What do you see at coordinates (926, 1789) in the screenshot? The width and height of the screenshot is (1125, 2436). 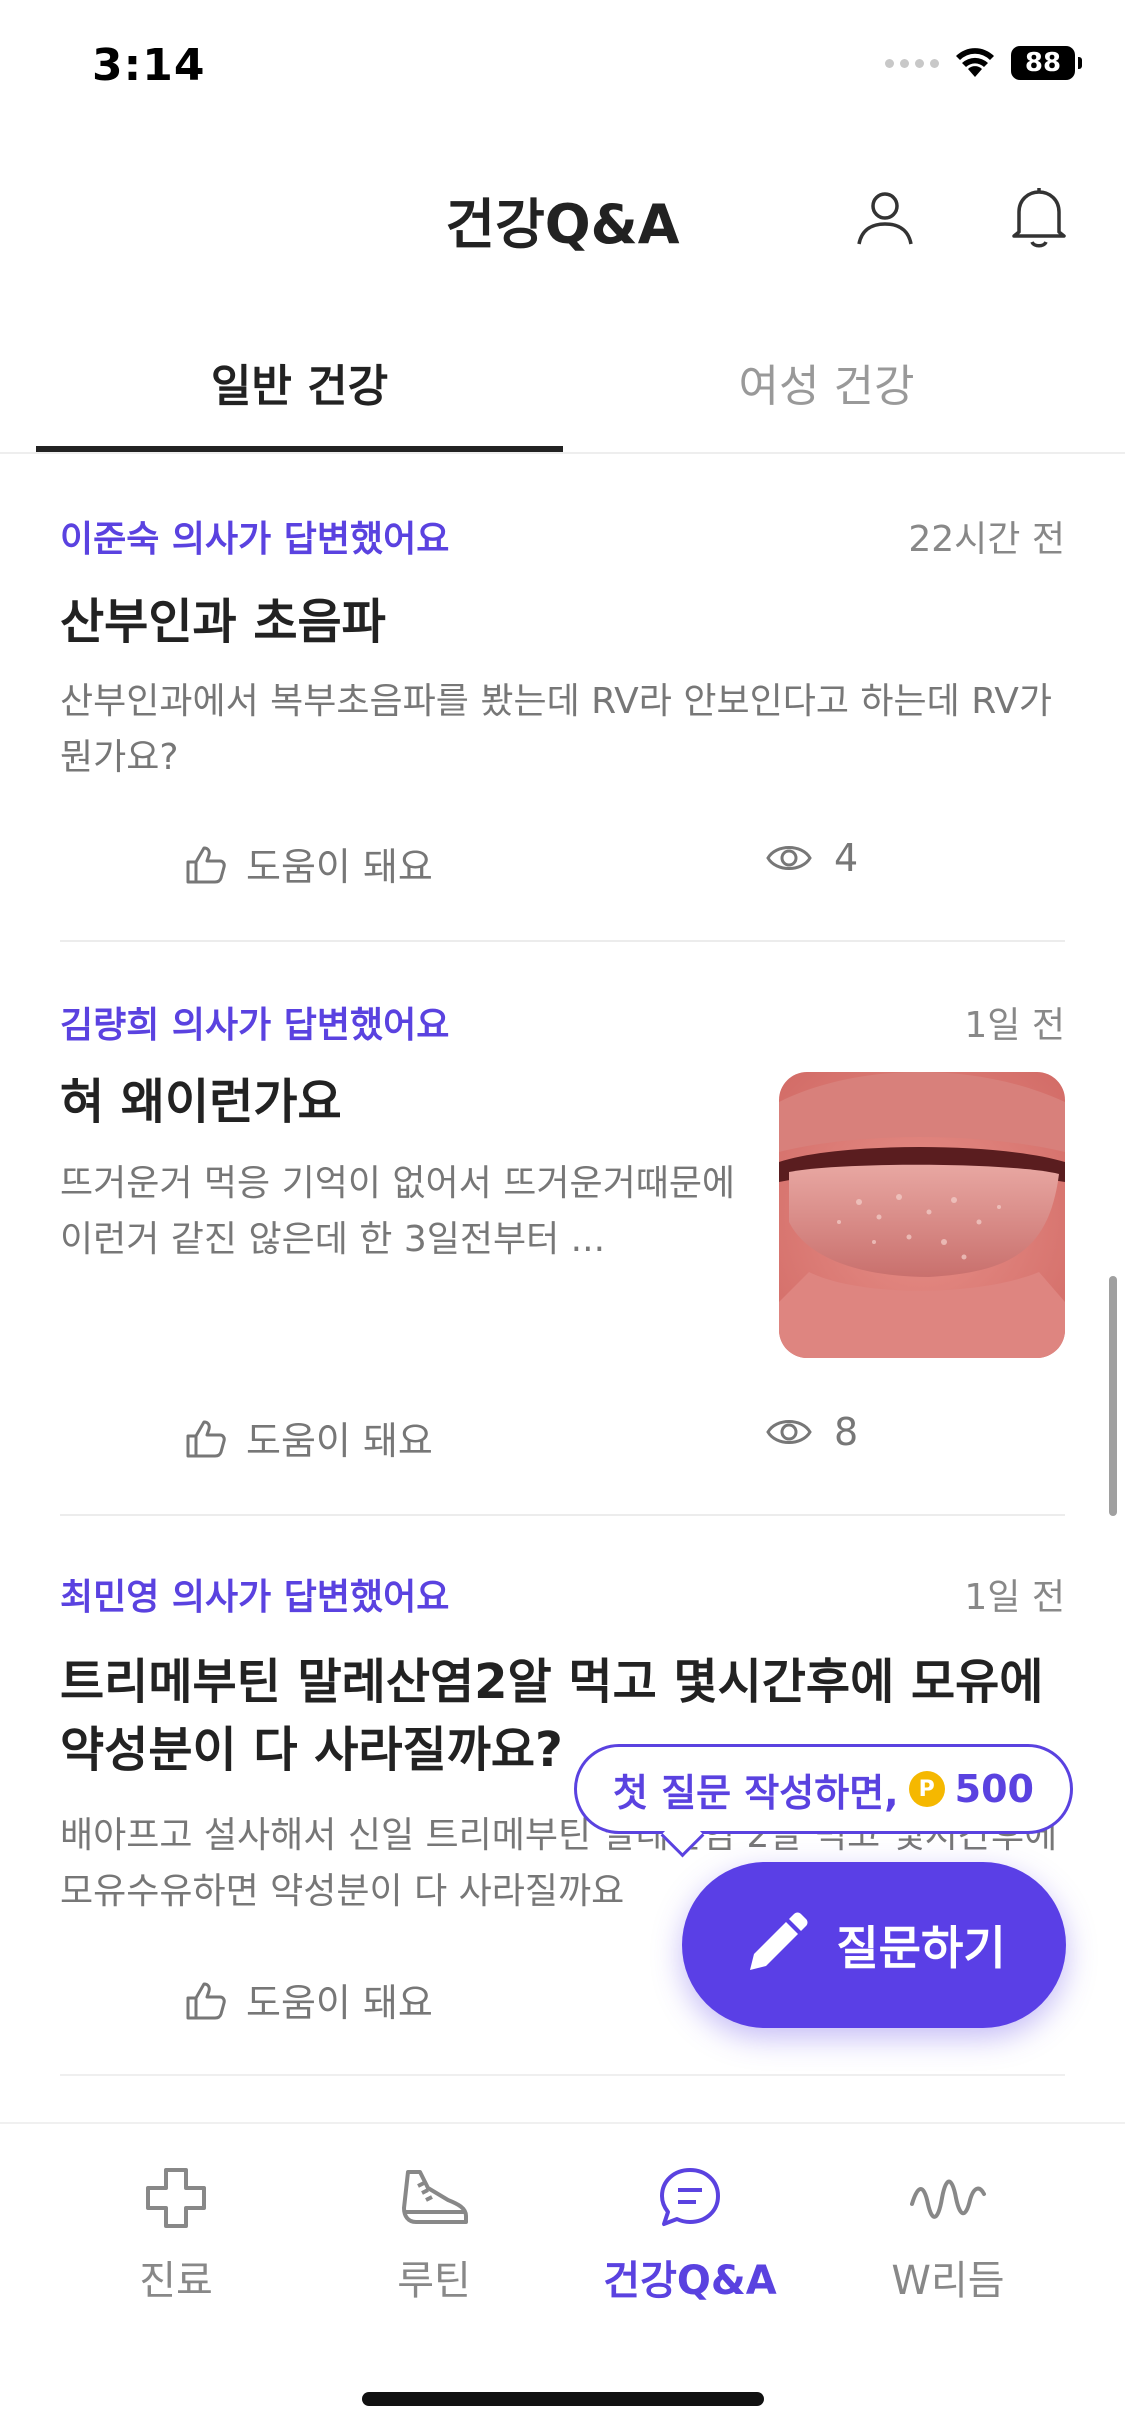 I see `point-coin-icon: P` at bounding box center [926, 1789].